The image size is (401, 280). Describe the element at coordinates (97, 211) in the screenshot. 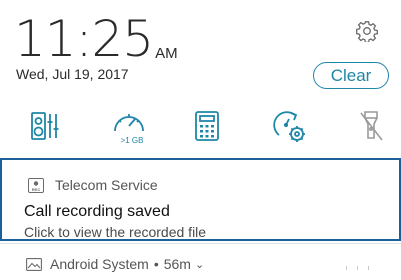

I see `notification-title: Call recording saved` at that location.